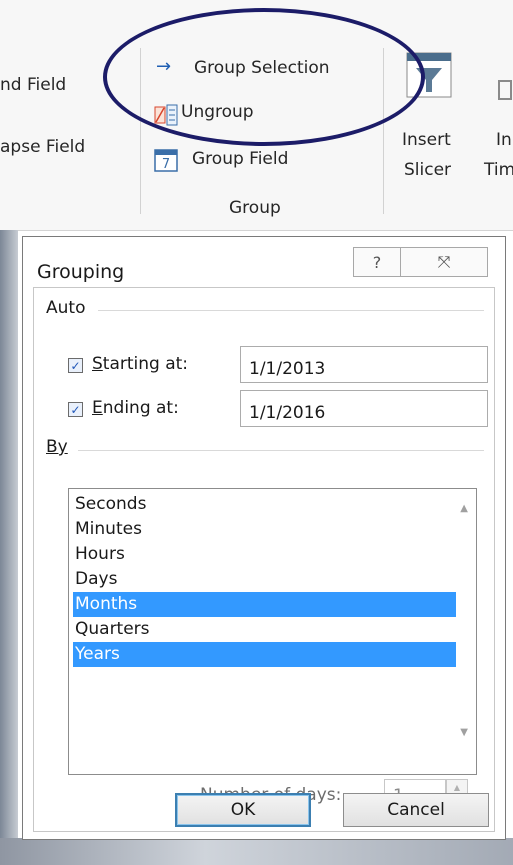 Image resolution: width=513 pixels, height=865 pixels. What do you see at coordinates (464, 508) in the screenshot?
I see `scroll-up-icon: ▲` at bounding box center [464, 508].